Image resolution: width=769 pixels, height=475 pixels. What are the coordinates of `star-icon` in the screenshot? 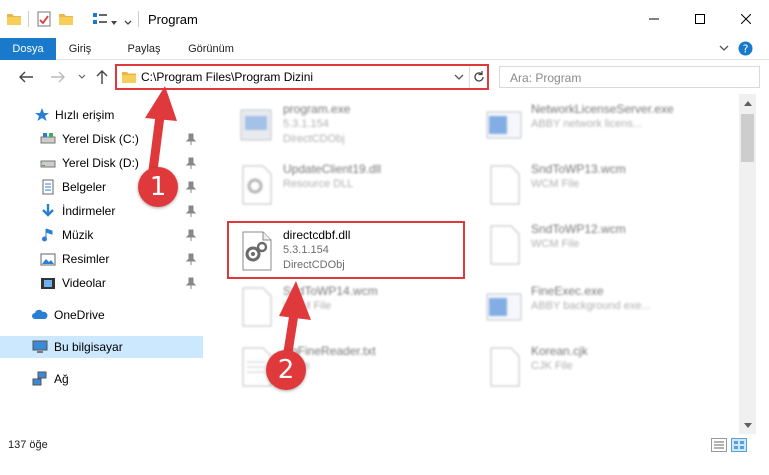 It's located at (42, 114).